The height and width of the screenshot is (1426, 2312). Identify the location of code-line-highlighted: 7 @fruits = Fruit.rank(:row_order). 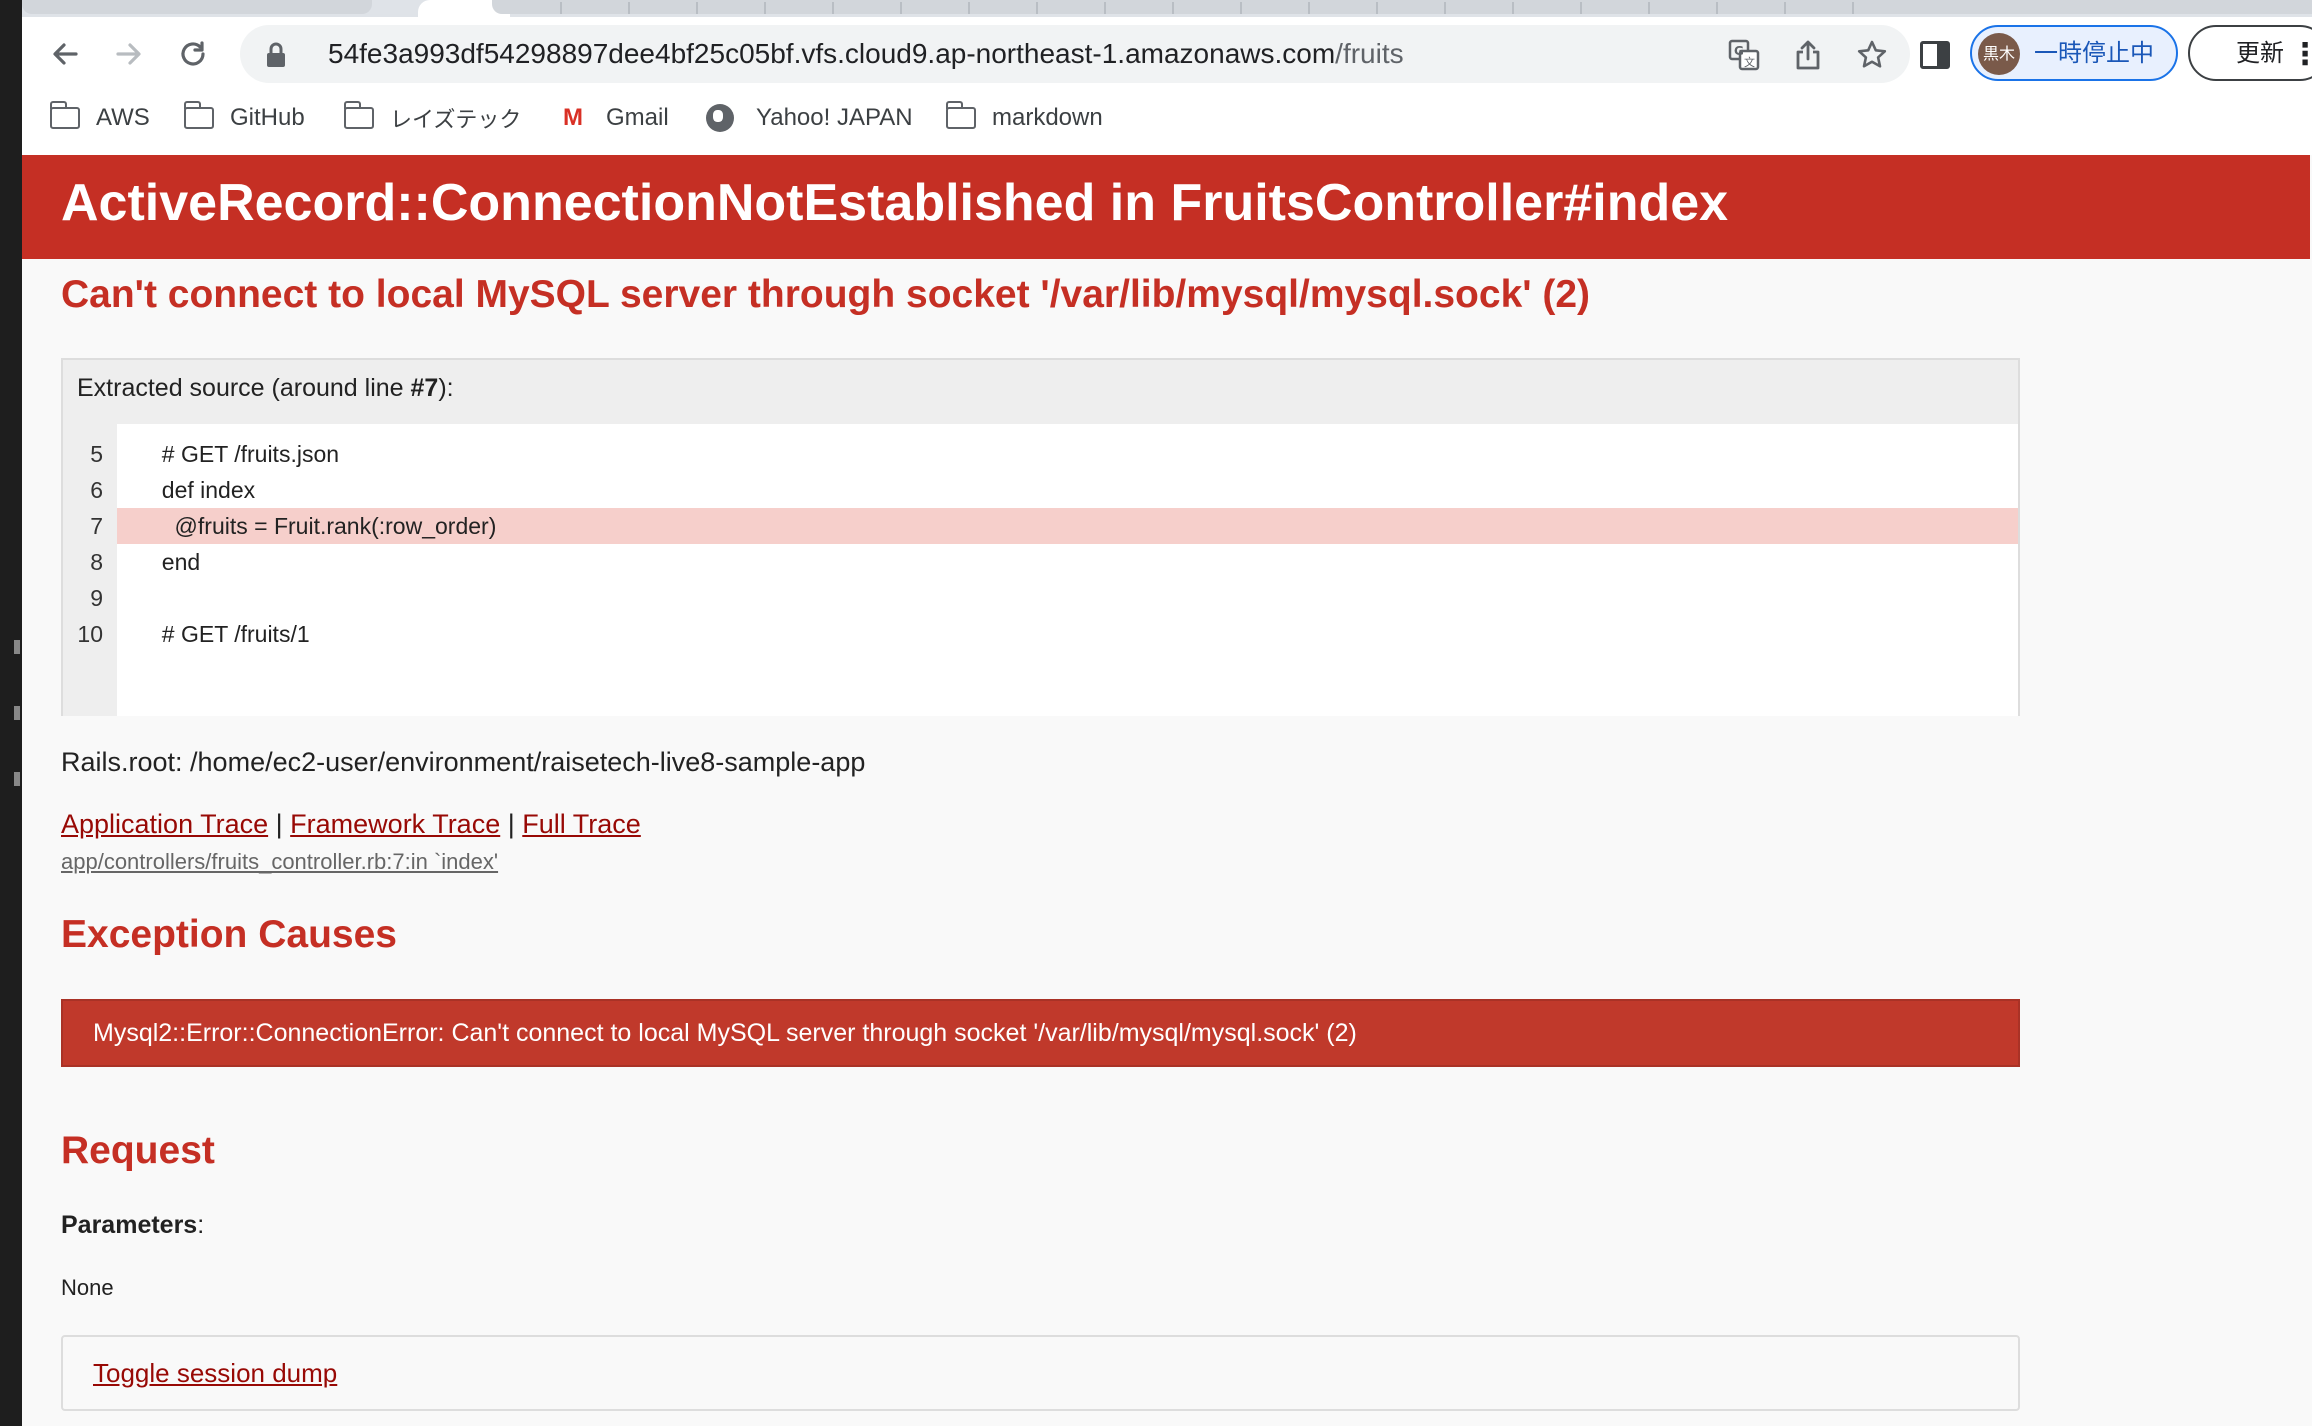
(1040, 526).